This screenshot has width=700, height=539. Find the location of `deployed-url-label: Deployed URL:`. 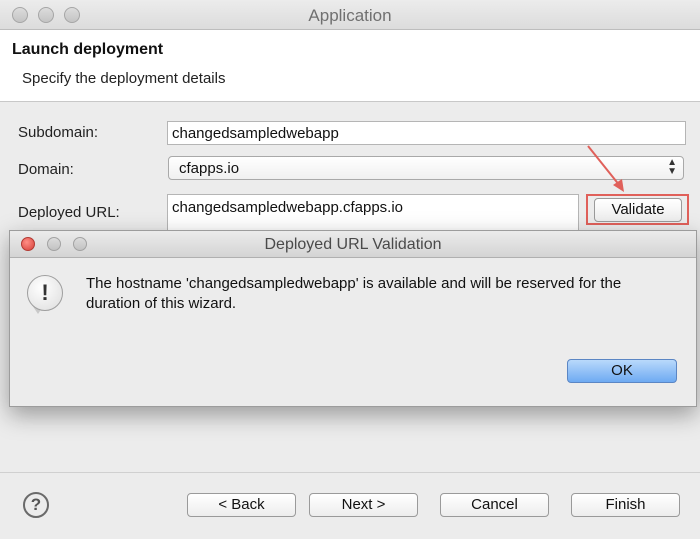

deployed-url-label: Deployed URL: is located at coordinates (69, 212).